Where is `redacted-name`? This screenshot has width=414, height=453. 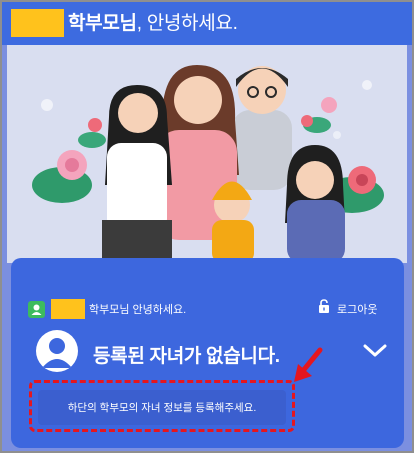 redacted-name is located at coordinates (37, 23).